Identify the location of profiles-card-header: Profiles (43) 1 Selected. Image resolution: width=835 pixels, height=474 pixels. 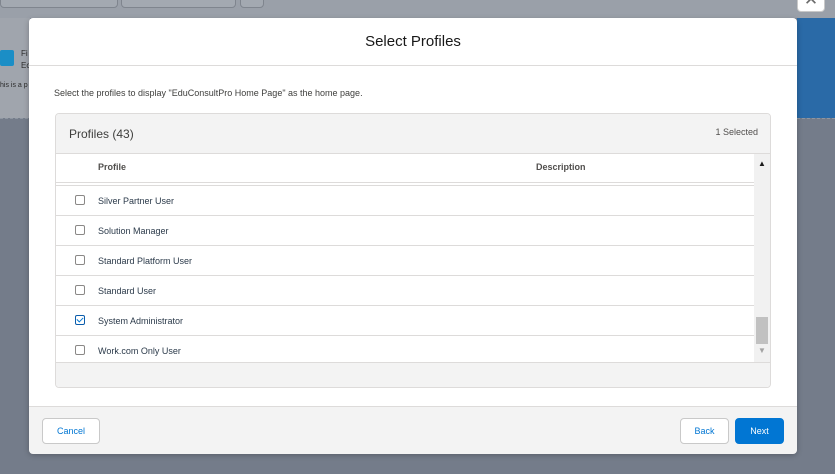
(413, 134).